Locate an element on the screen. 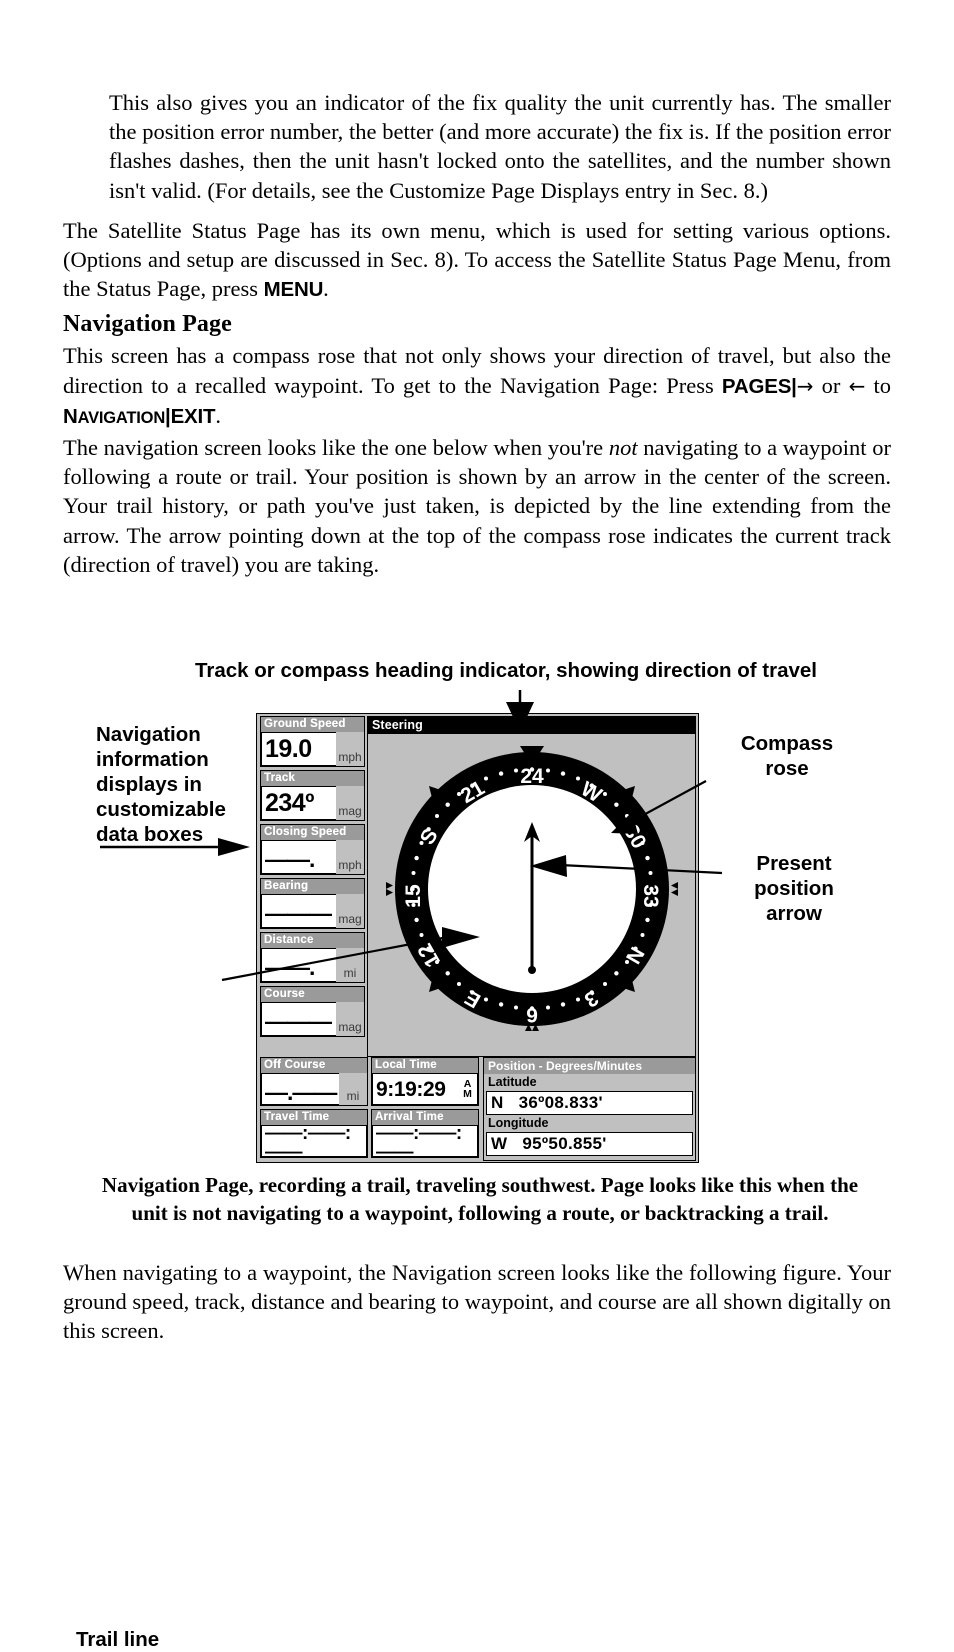 This screenshot has height=1652, width=954. data-box-title: Track is located at coordinates (312, 778).